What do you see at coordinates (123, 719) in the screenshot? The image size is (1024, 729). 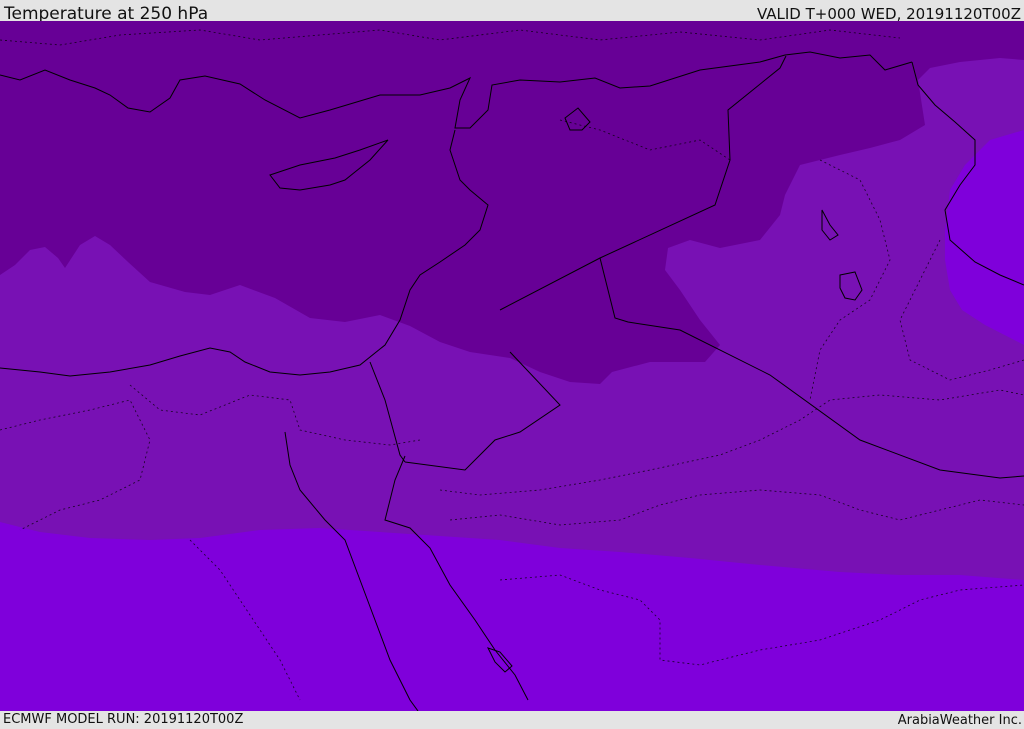 I see `model-run-label: ECMWF MODEL RUN: 20191120T00Z` at bounding box center [123, 719].